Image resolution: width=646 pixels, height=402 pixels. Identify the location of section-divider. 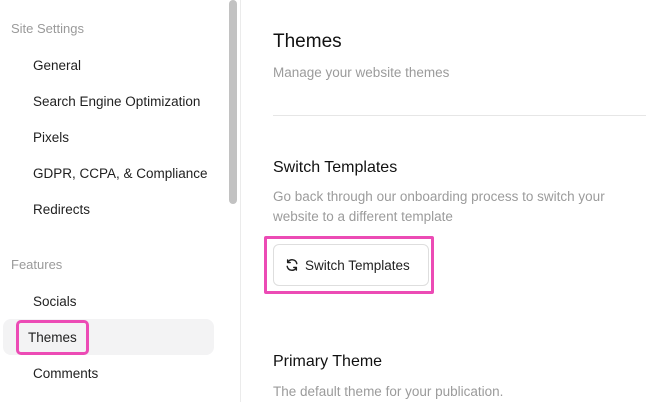
(459, 115).